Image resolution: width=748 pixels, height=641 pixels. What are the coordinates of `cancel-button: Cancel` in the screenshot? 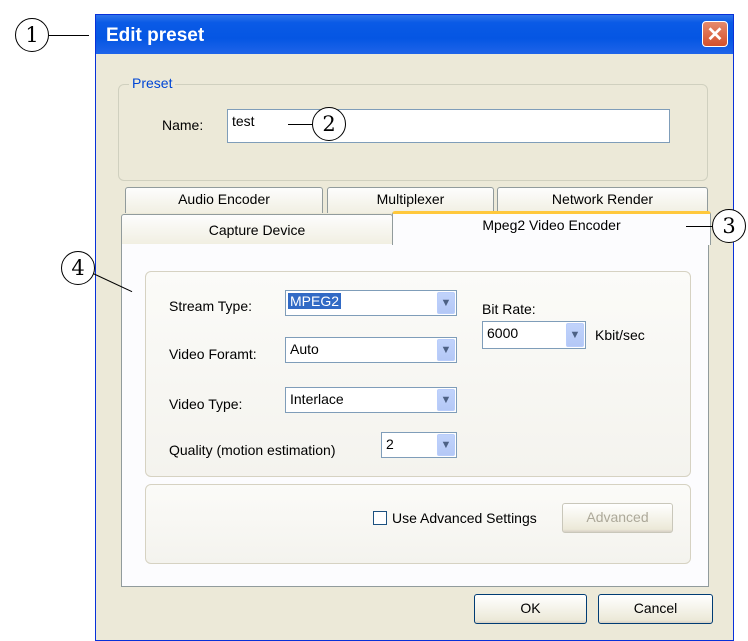 It's located at (655, 609).